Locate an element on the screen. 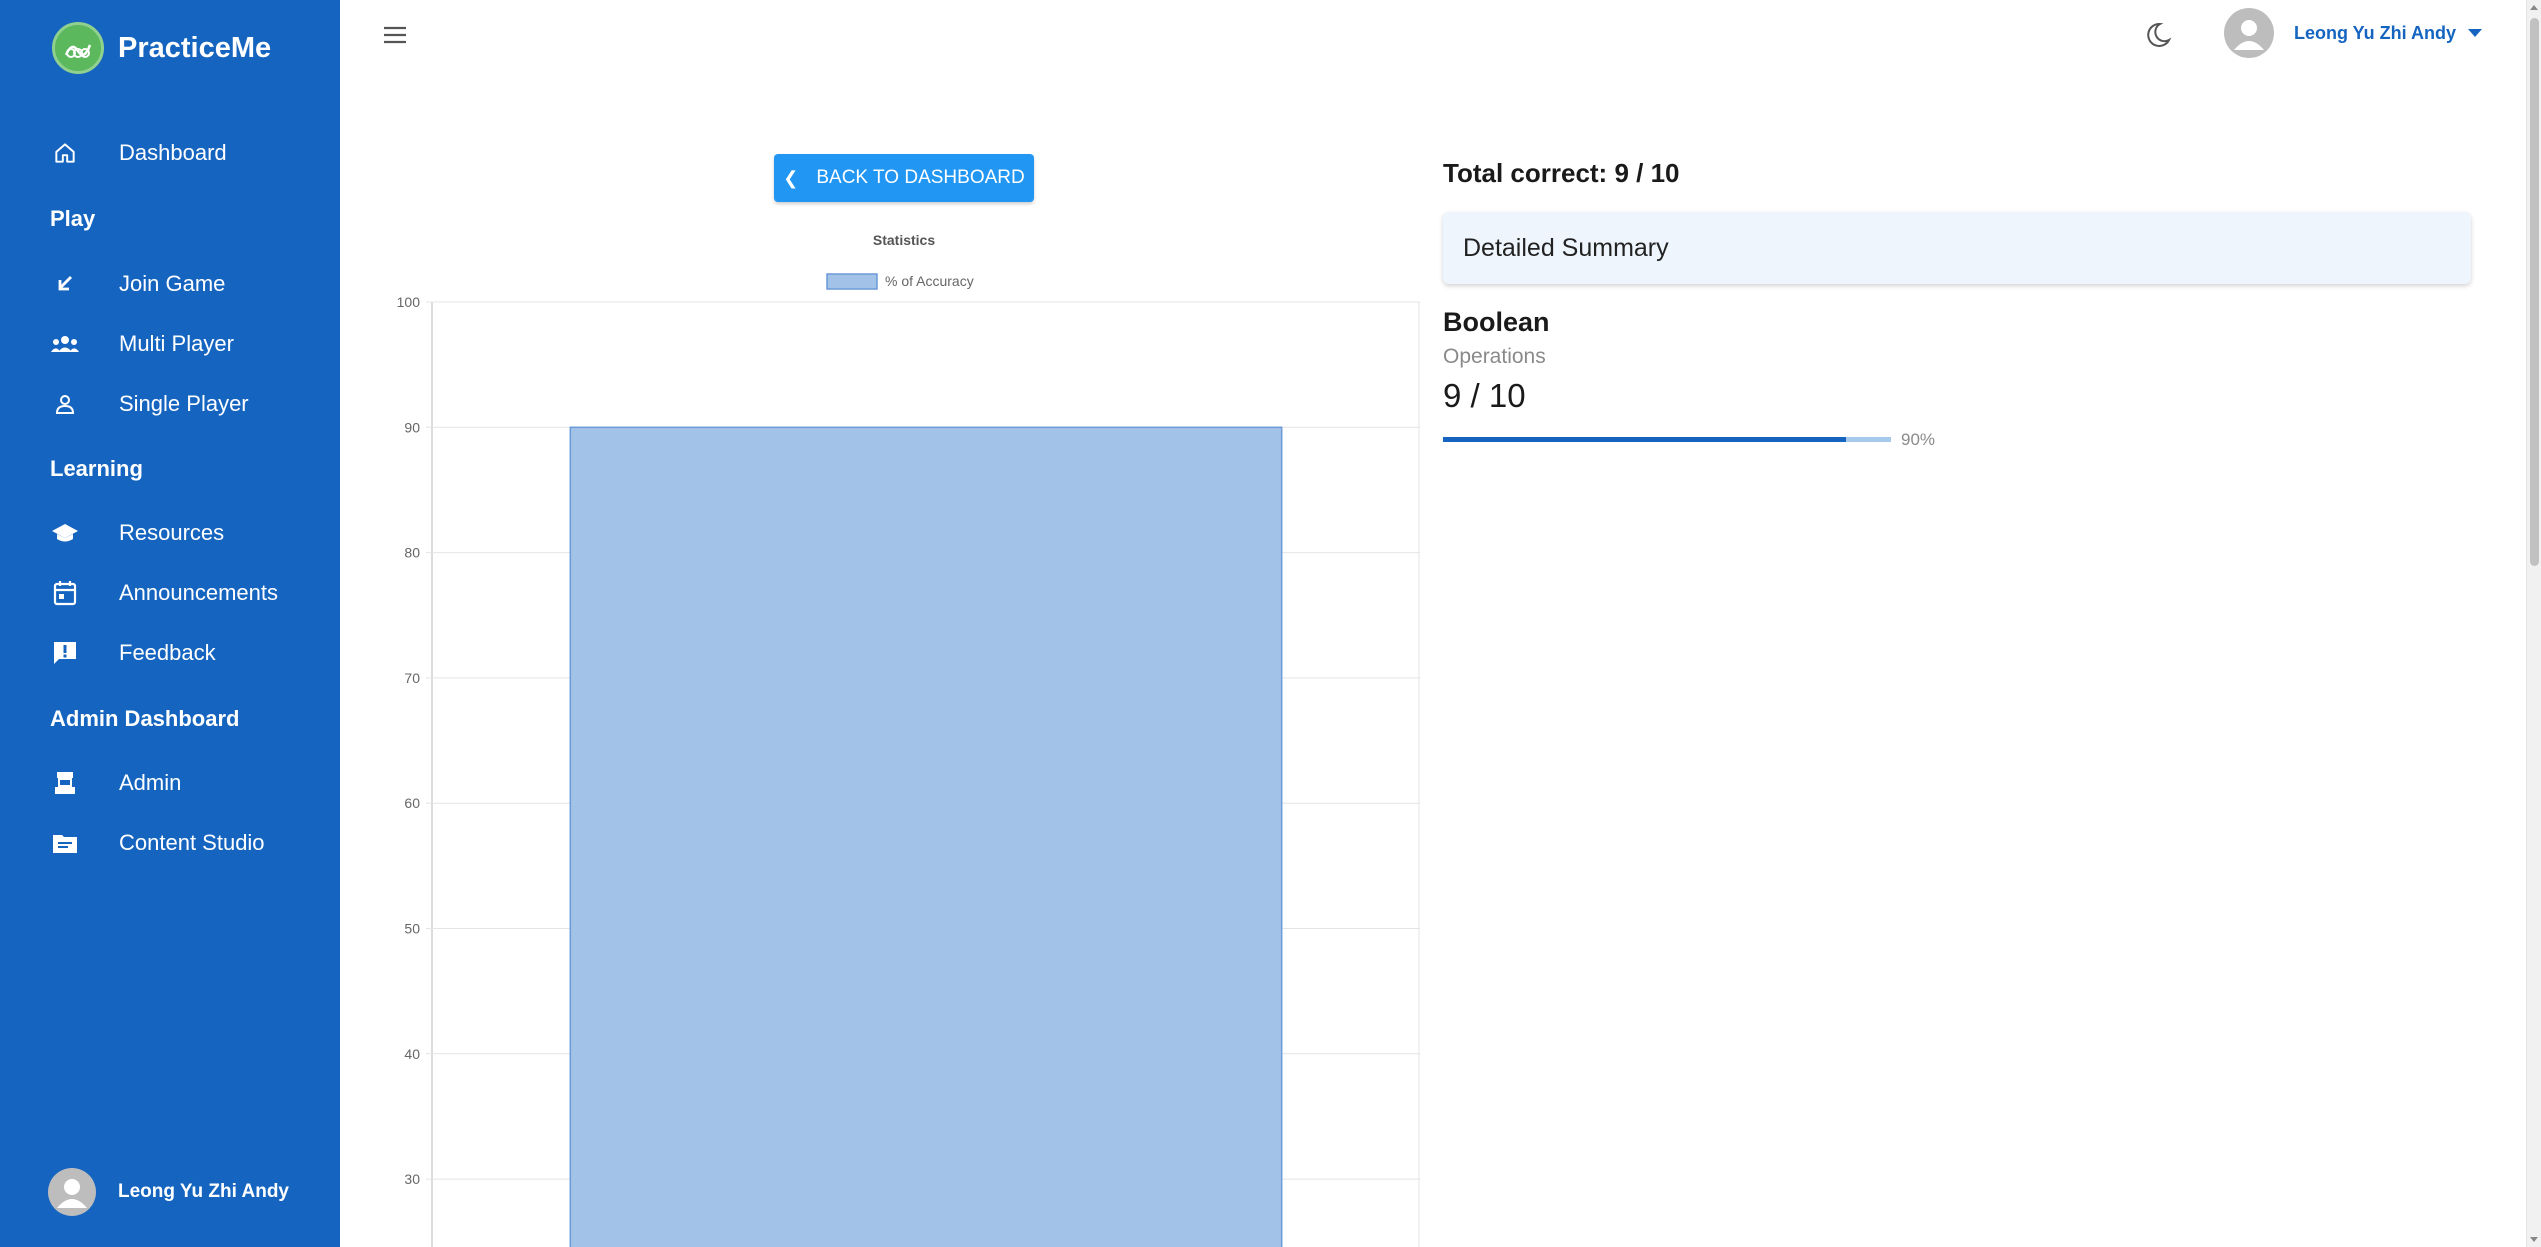 This screenshot has width=2541, height=1247. y-tick-label: 50 is located at coordinates (412, 929).